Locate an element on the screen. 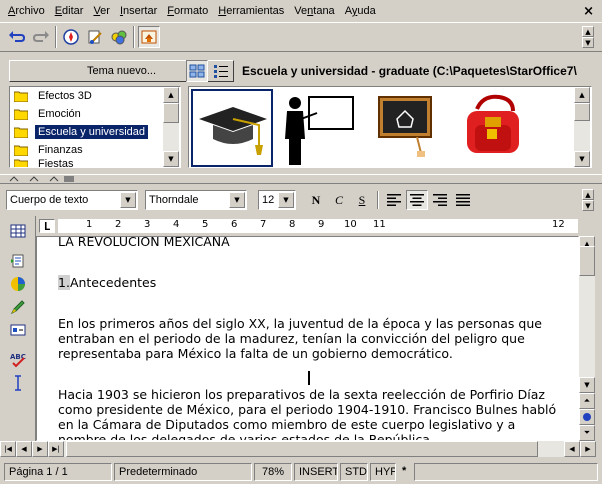  theme-item: Emoción is located at coordinates (95, 114).